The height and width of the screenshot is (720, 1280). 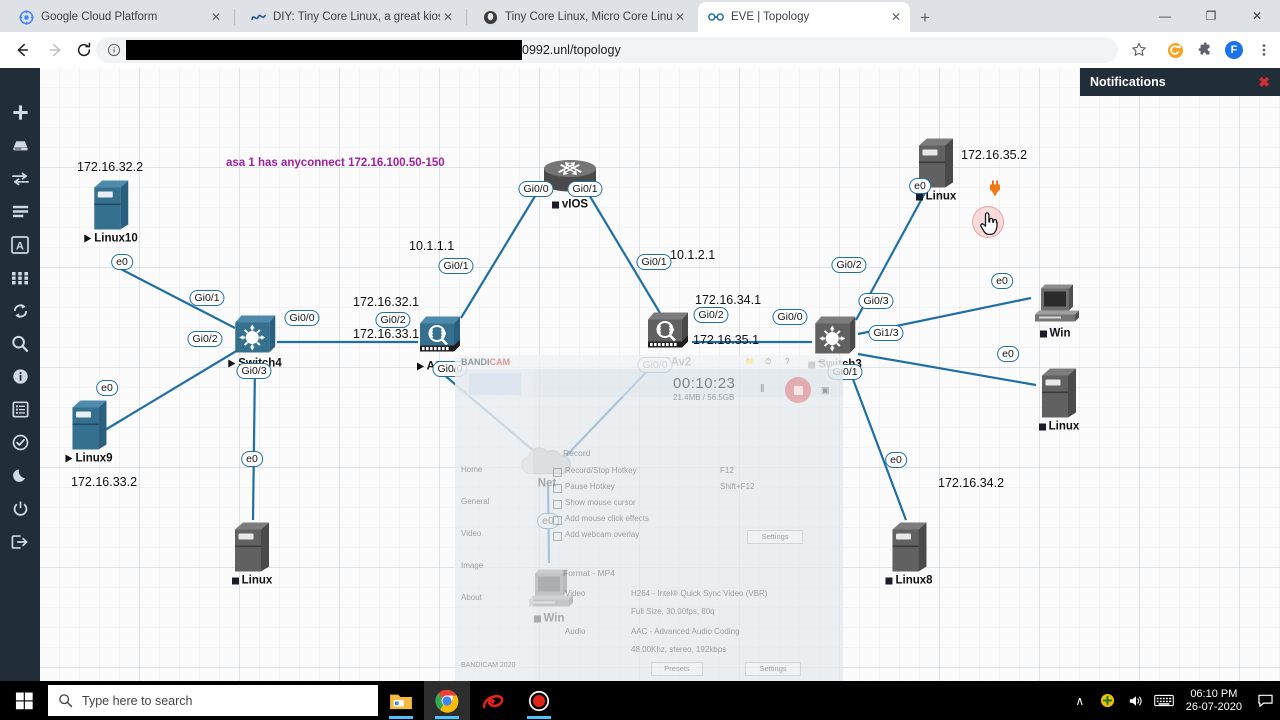 What do you see at coordinates (351, 17) in the screenshot?
I see `browser-tab-2: DIY: Tiny Core Linux, a great kios ✕` at bounding box center [351, 17].